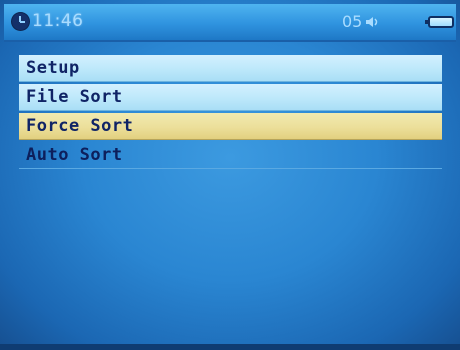 The image size is (460, 350). I want to click on menu-item-label: Auto Sort, so click(74, 155).